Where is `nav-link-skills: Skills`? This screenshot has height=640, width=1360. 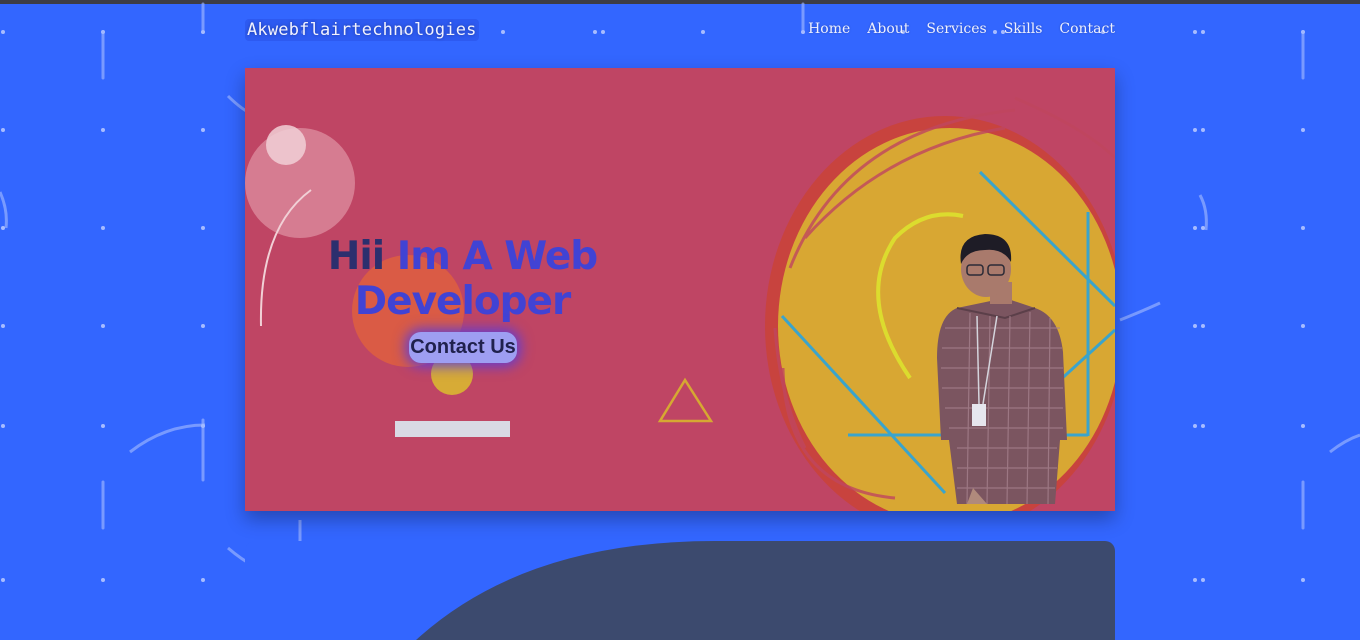
nav-link-skills: Skills is located at coordinates (1023, 29).